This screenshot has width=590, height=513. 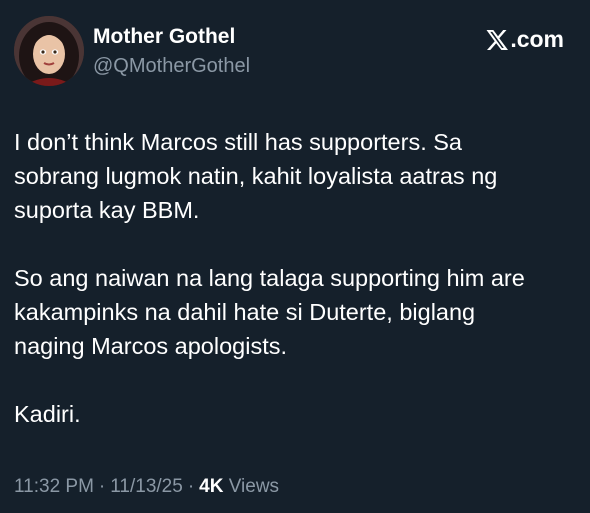 What do you see at coordinates (171, 51) in the screenshot?
I see `author-info: Mother Gothel @QMotherGothel` at bounding box center [171, 51].